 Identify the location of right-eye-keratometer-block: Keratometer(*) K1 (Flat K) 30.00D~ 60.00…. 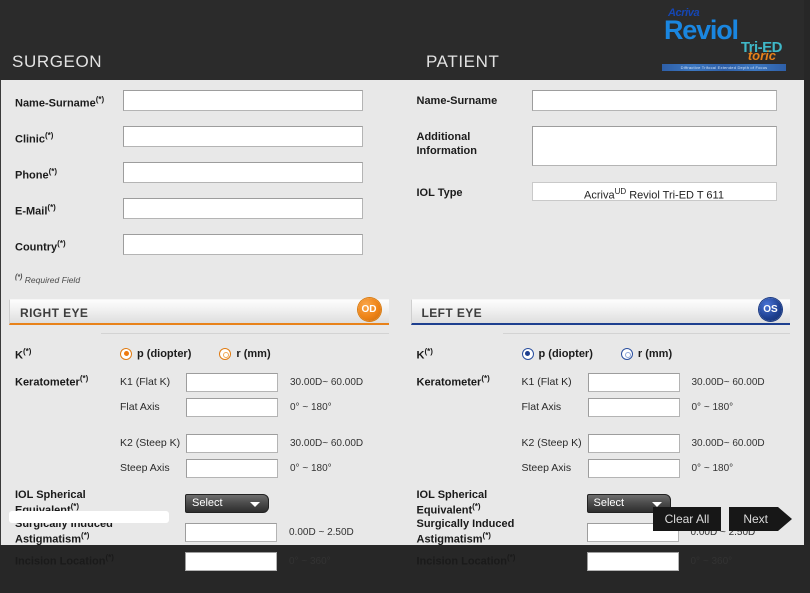
(202, 425).